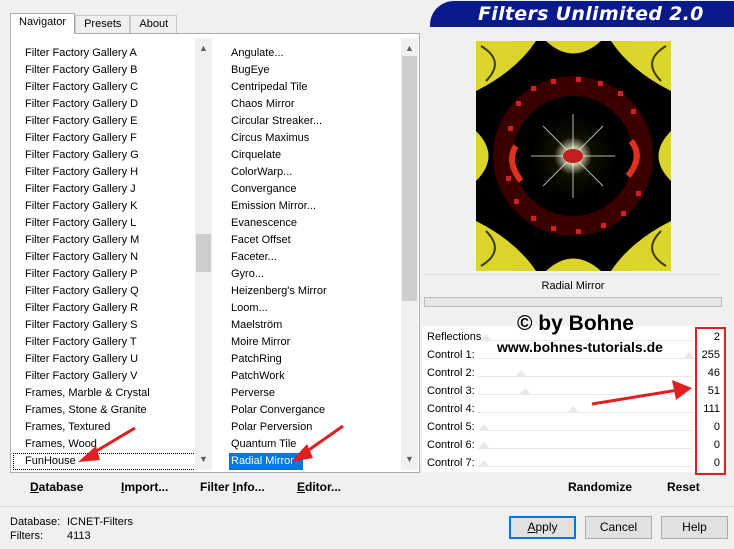  I want to click on control-value: 255, so click(710, 355).